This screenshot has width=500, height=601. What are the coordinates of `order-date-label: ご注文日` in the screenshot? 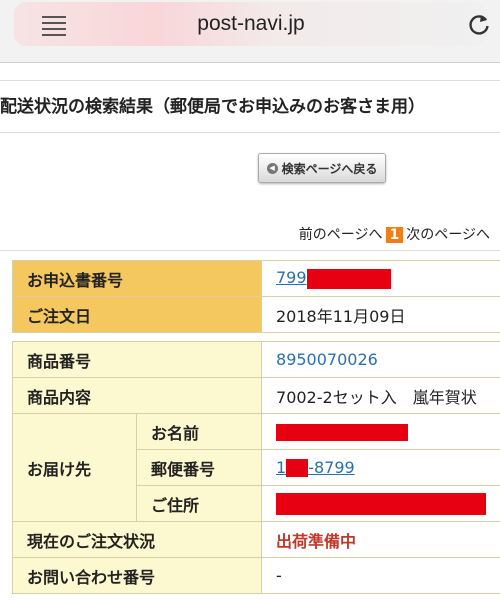 It's located at (137, 314).